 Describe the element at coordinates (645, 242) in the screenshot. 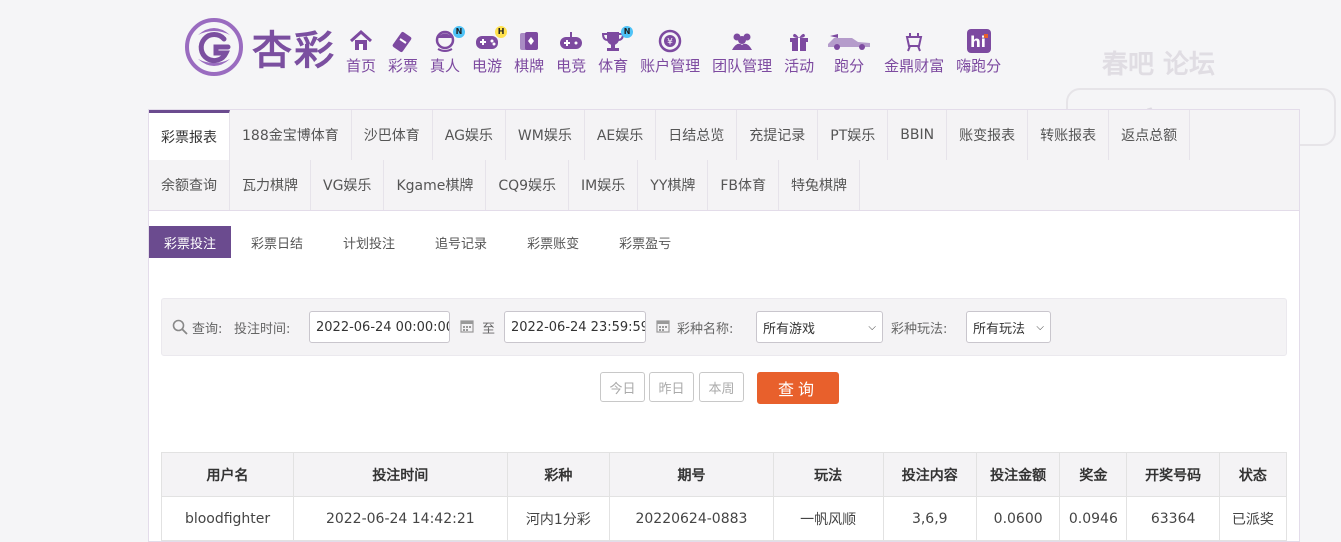

I see `subtab-profit-loss: 彩票盈亏` at that location.